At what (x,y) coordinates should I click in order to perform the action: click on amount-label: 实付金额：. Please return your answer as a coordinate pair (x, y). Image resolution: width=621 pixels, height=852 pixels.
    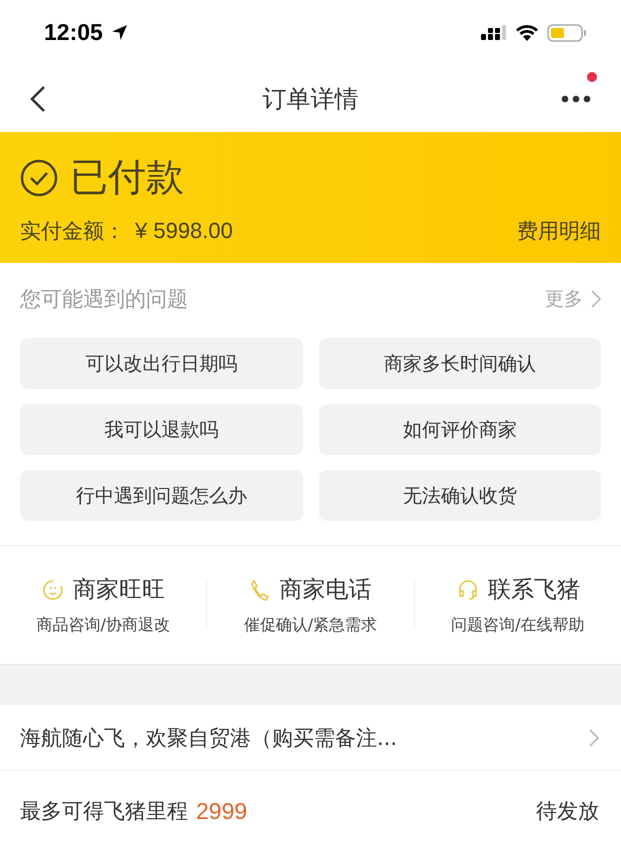
    Looking at the image, I should click on (72, 231).